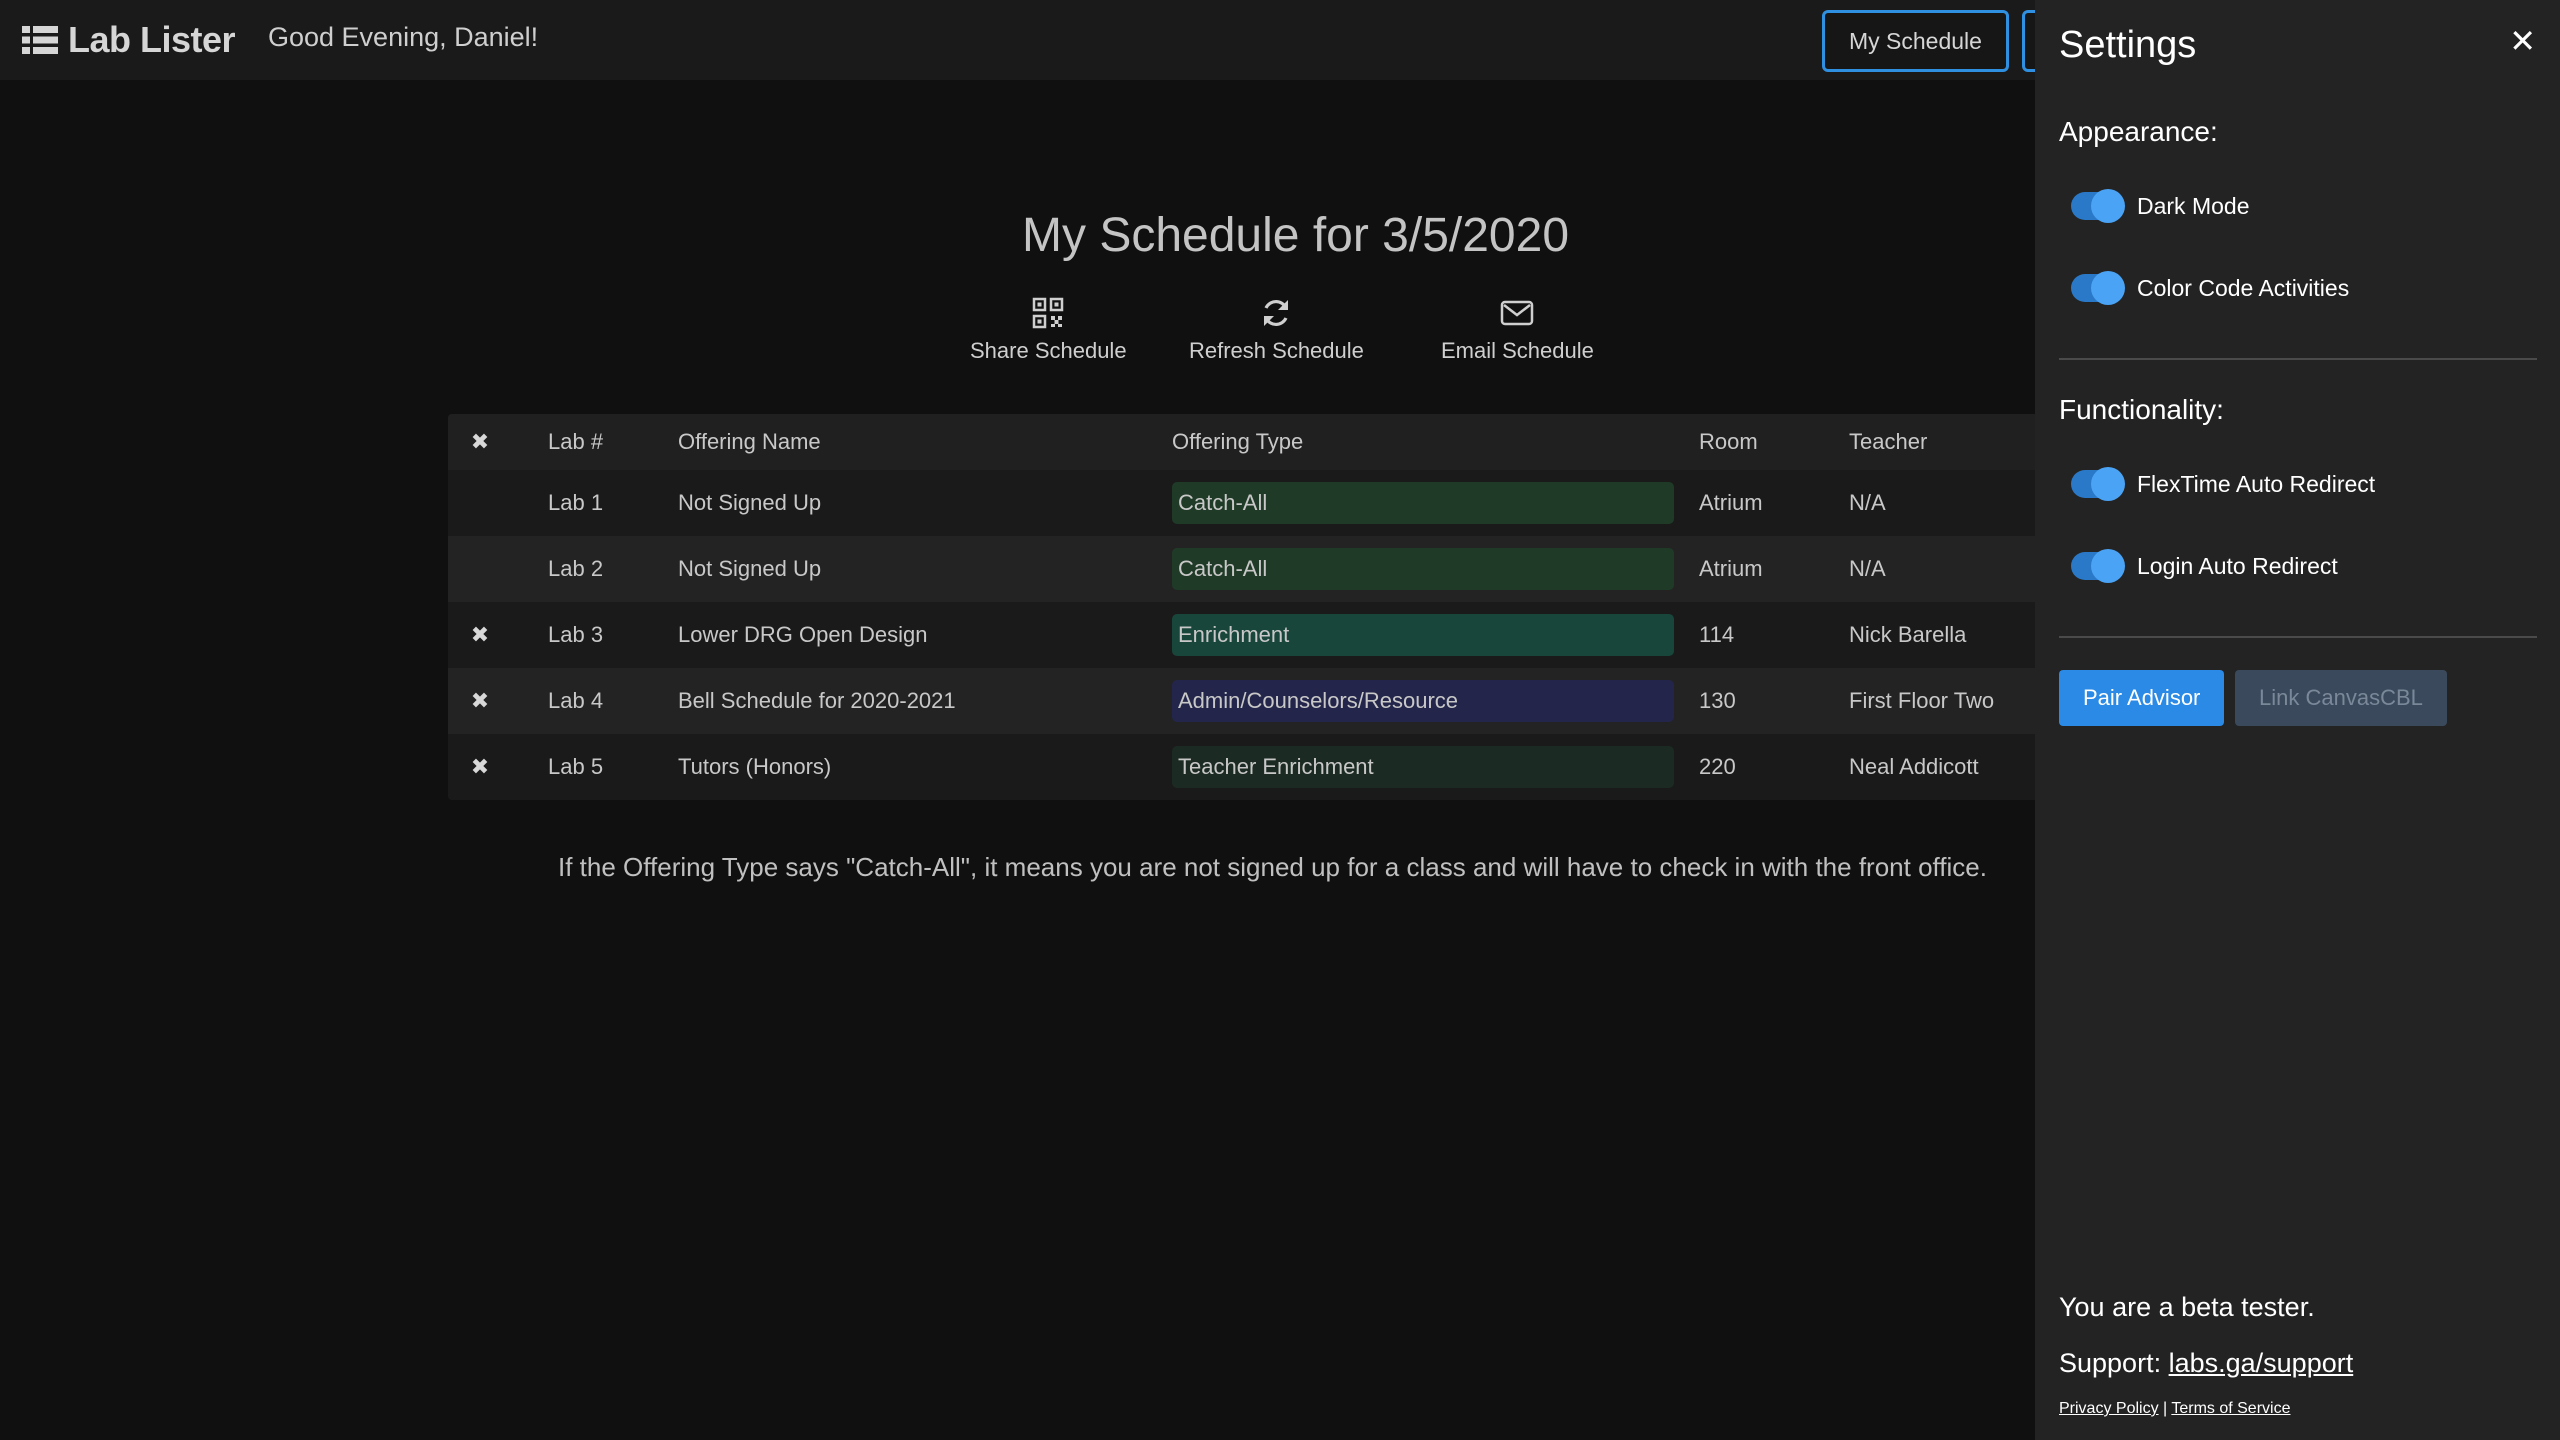 This screenshot has height=1440, width=2560. I want to click on lab-number: Lab 3, so click(576, 634).